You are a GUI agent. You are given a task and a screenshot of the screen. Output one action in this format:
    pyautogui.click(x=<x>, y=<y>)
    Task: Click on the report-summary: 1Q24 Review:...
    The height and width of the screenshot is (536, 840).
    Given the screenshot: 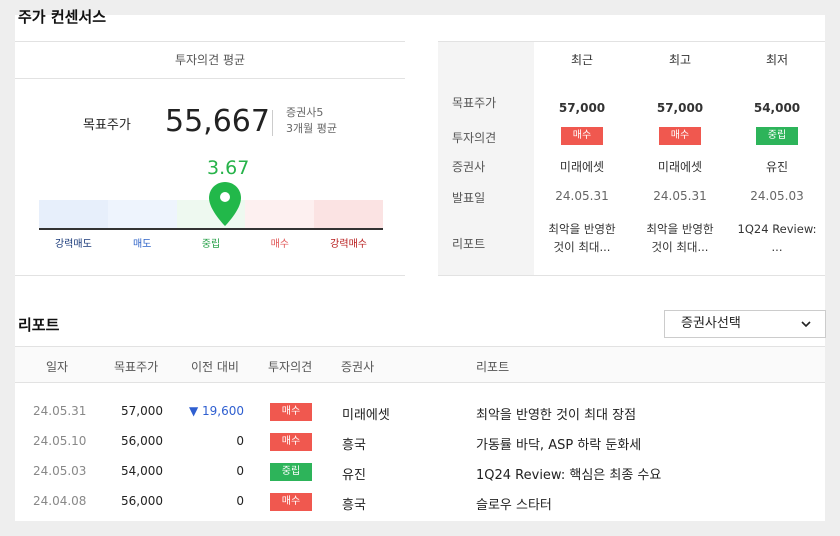 What is the action you would take?
    pyautogui.click(x=777, y=238)
    